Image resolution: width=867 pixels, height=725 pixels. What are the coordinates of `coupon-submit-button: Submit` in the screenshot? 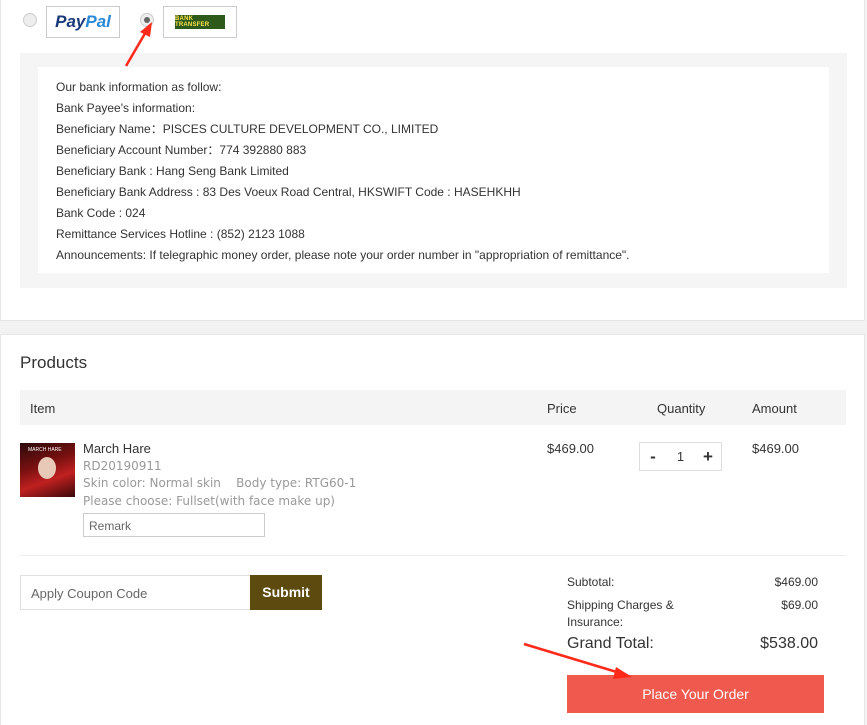 It's located at (286, 592).